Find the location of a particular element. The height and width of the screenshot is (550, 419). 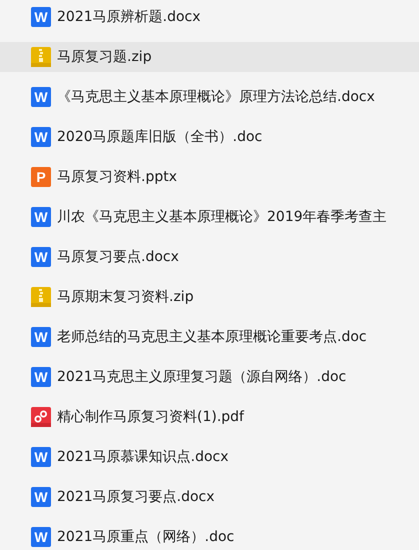

file-row: W 2021马原重点（网络）.doc is located at coordinates (209, 536).